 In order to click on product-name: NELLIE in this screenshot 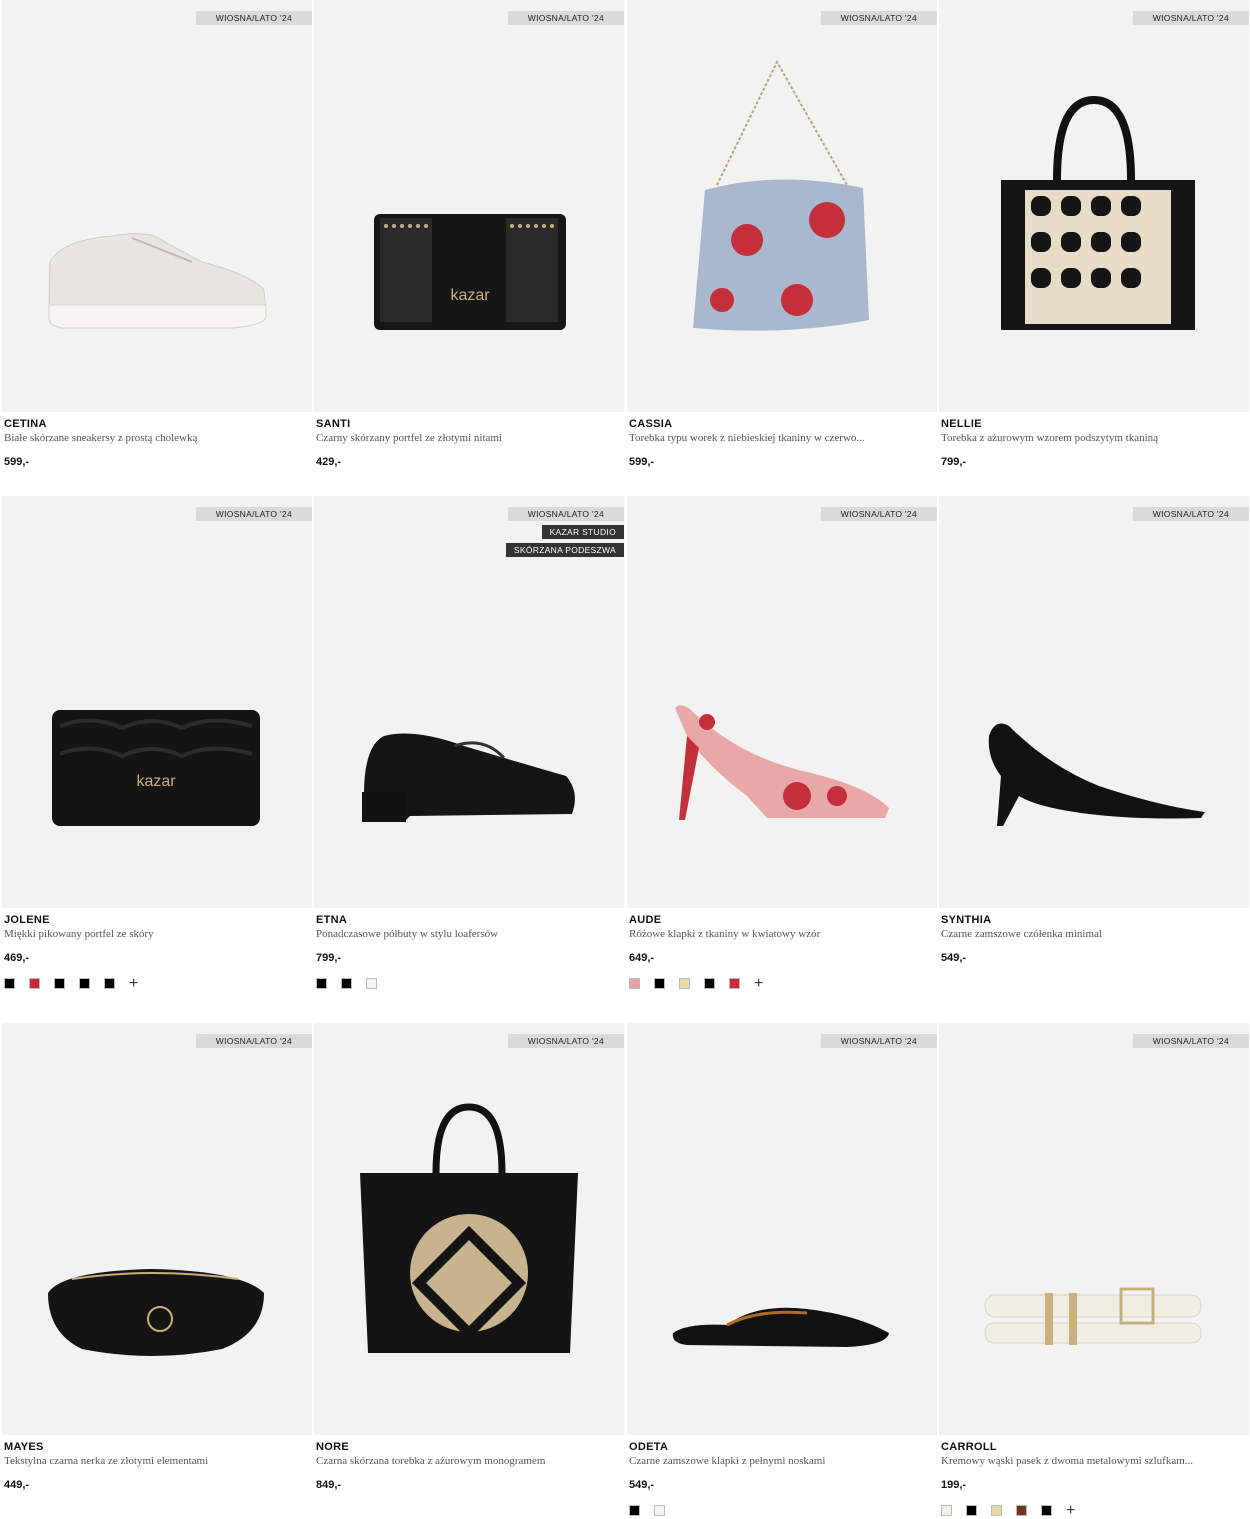, I will do `click(1094, 424)`.